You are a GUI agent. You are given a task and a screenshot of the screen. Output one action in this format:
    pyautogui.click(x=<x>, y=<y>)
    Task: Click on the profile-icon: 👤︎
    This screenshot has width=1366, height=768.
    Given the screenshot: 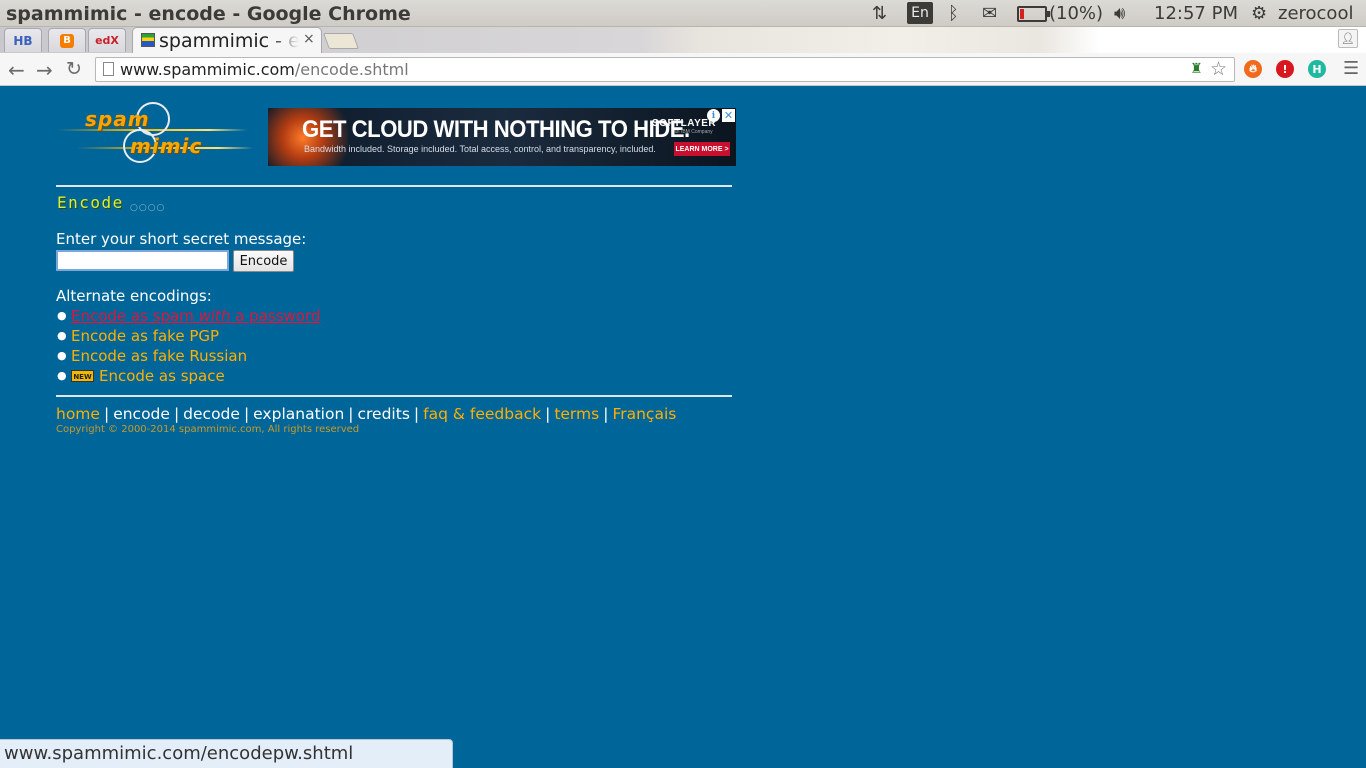 What is the action you would take?
    pyautogui.click(x=1348, y=38)
    